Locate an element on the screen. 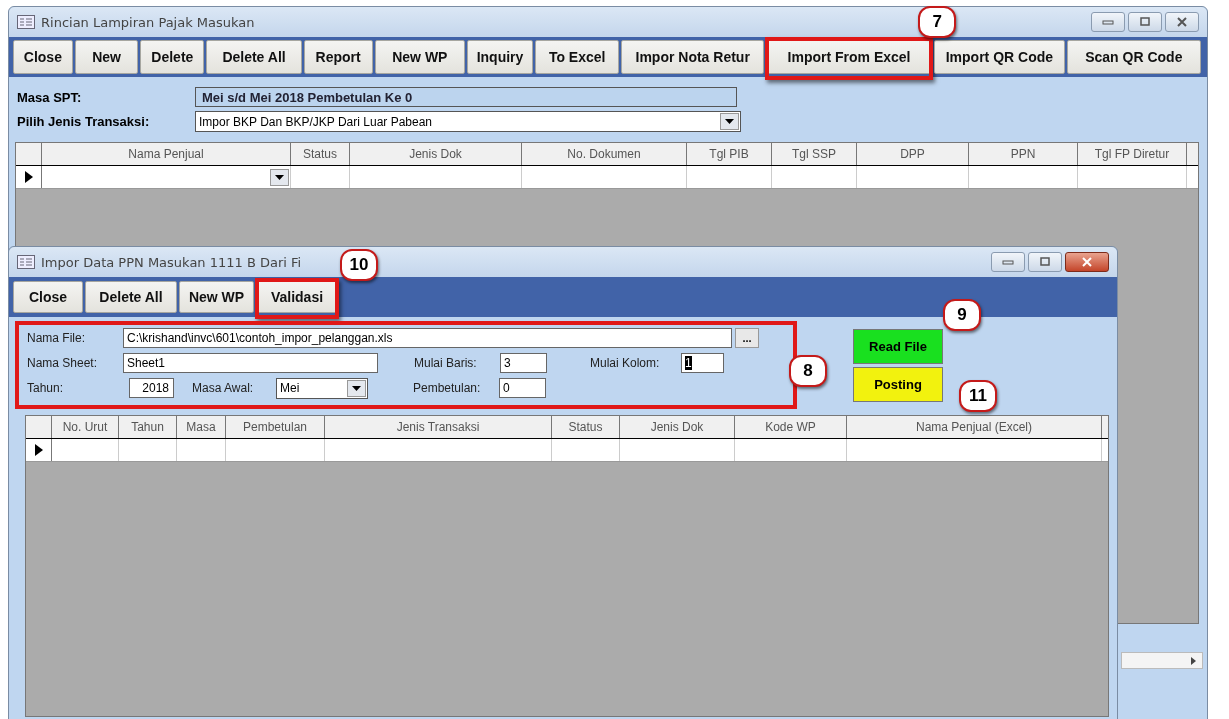 The image size is (1229, 719). field-label: Mulai Kolom: is located at coordinates (625, 363).